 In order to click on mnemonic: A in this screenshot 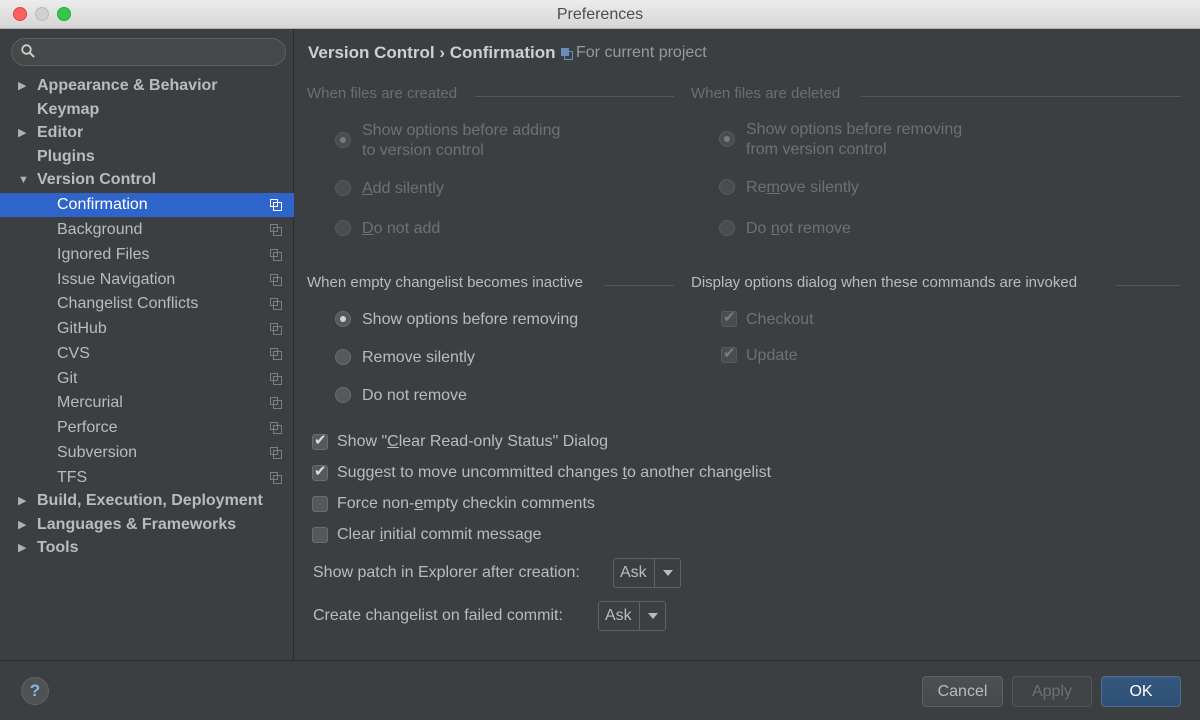, I will do `click(367, 188)`.